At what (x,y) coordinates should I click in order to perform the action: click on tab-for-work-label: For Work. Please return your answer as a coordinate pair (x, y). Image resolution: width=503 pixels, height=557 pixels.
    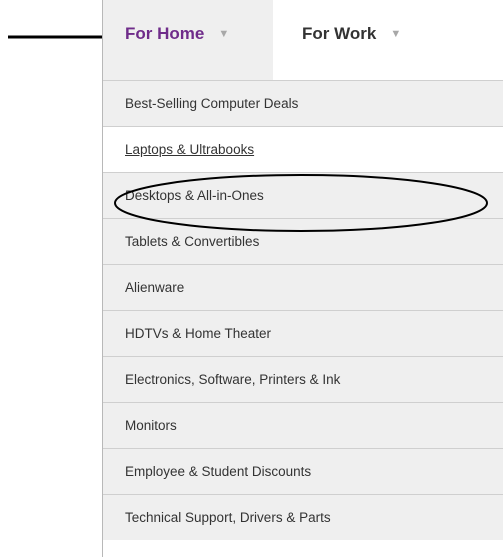
    Looking at the image, I should click on (339, 33).